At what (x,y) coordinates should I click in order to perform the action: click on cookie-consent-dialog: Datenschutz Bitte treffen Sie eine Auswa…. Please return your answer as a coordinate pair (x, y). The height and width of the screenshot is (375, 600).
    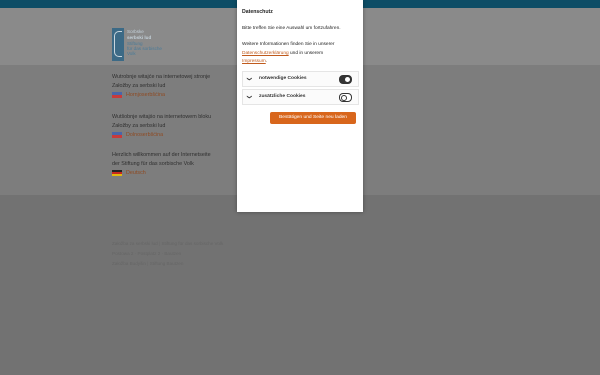
    Looking at the image, I should click on (300, 106).